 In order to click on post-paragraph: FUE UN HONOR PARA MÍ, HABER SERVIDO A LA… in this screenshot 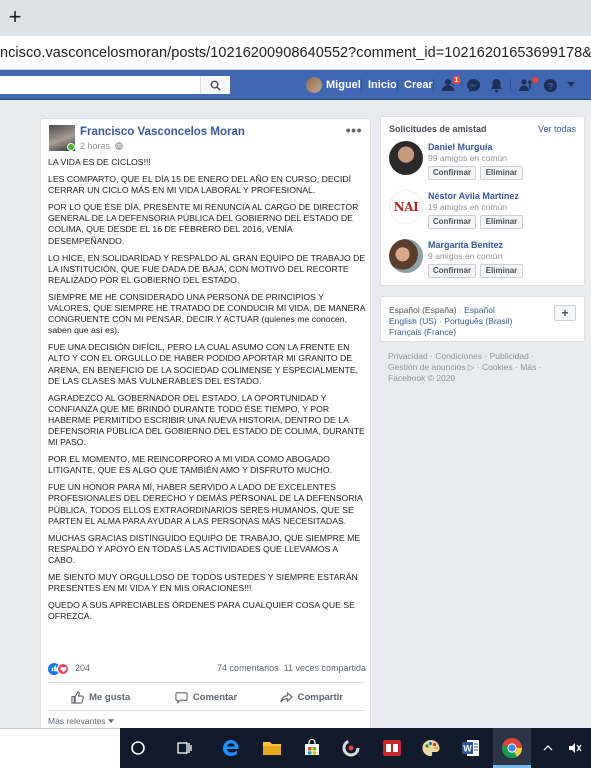, I will do `click(205, 504)`.